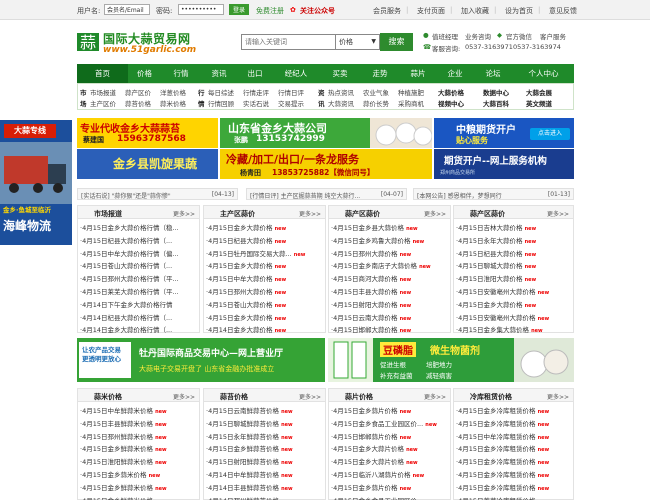 The height and width of the screenshot is (500, 650). I want to click on duty-manager-link: 值班经理, so click(445, 36).